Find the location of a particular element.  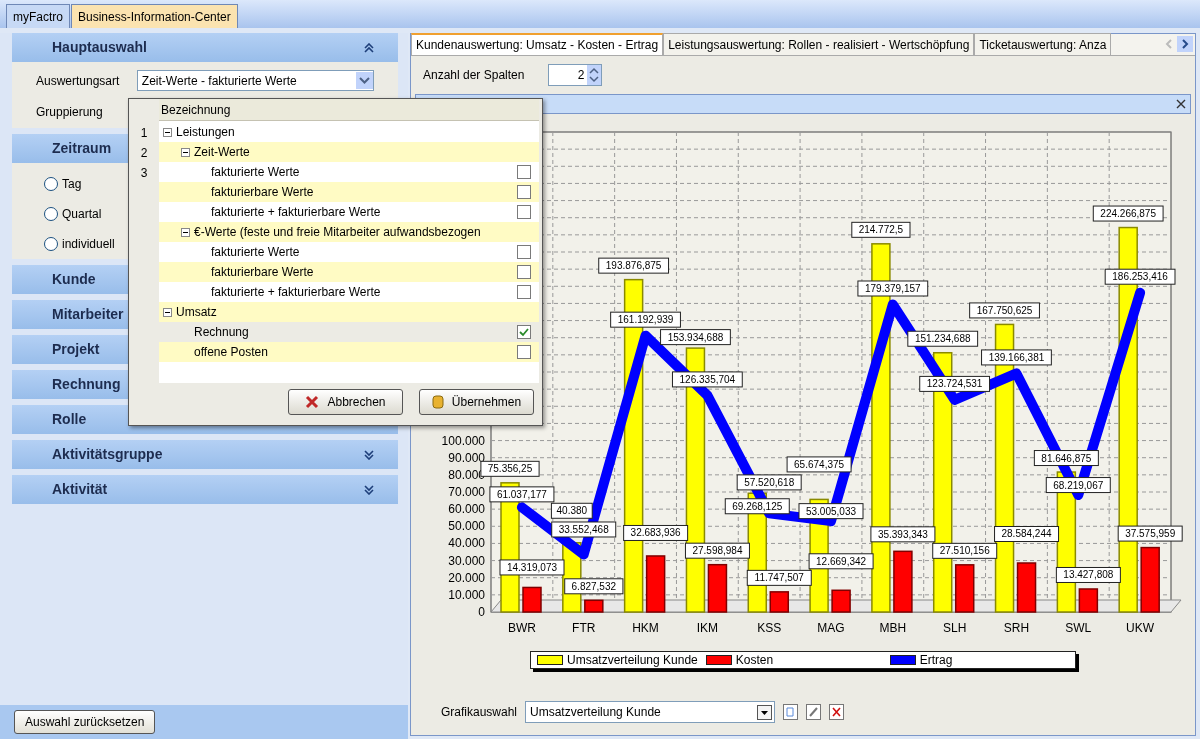

section-title: Mitarbeiter is located at coordinates (87, 314).